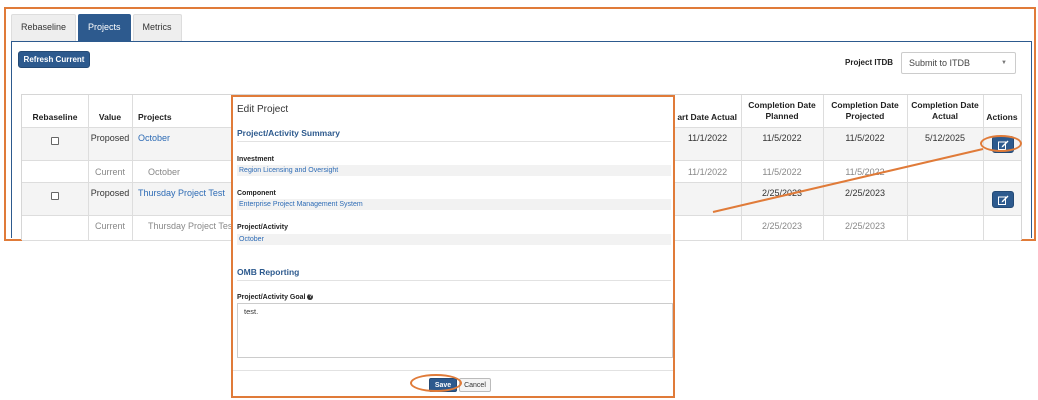 Image resolution: width=1038 pixels, height=400 pixels. What do you see at coordinates (848, 180) in the screenshot?
I see `annotation-arrow` at bounding box center [848, 180].